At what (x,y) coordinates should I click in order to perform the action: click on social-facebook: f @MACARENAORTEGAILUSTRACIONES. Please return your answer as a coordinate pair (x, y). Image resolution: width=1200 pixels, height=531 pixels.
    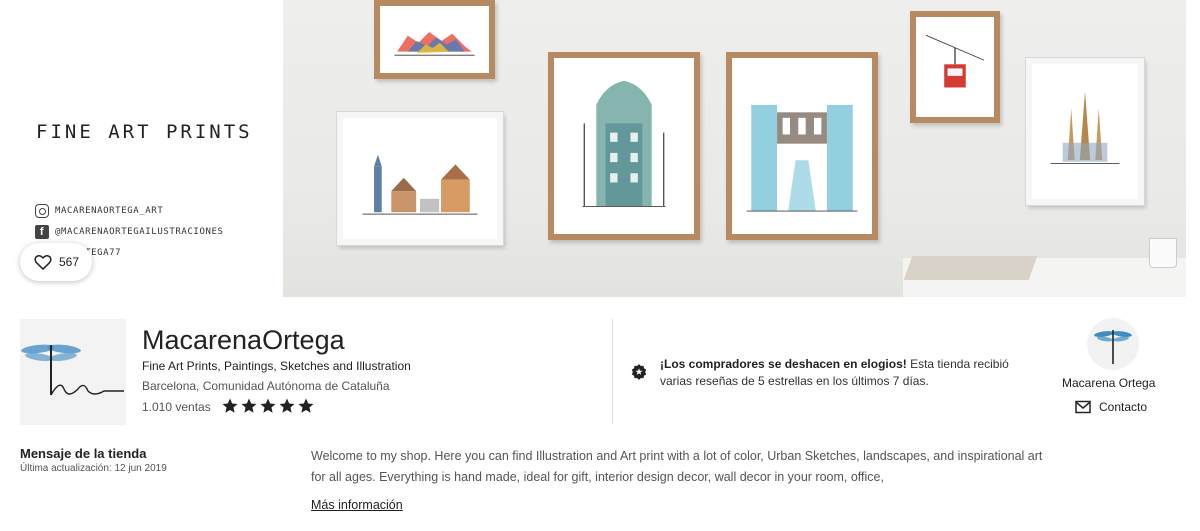
    Looking at the image, I should click on (129, 232).